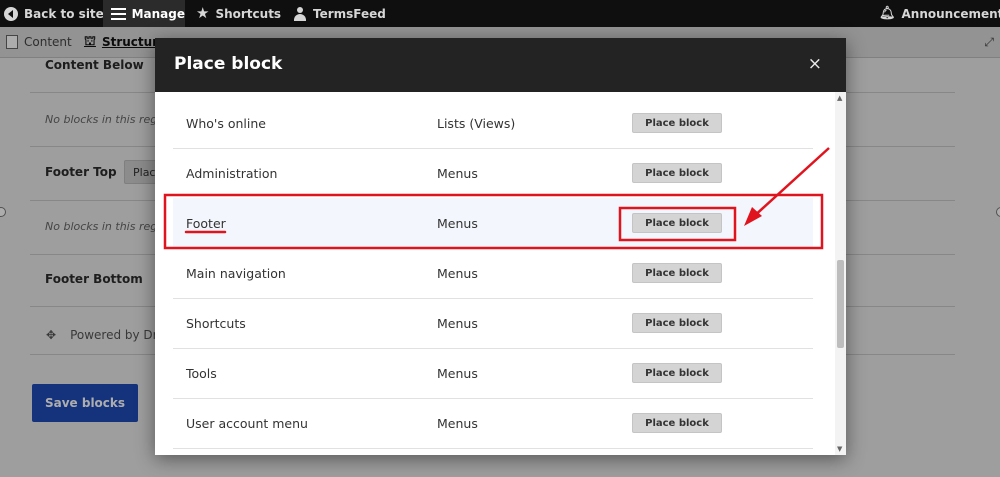  I want to click on block-name: Shortcuts, so click(216, 323).